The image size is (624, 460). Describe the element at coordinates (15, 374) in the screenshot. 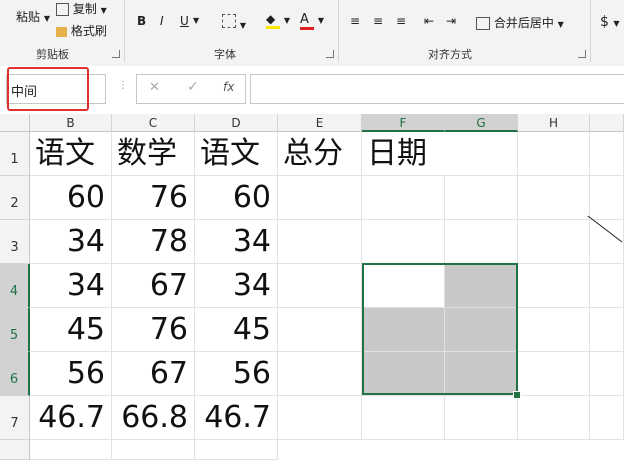

I see `row-header-6: 6` at that location.